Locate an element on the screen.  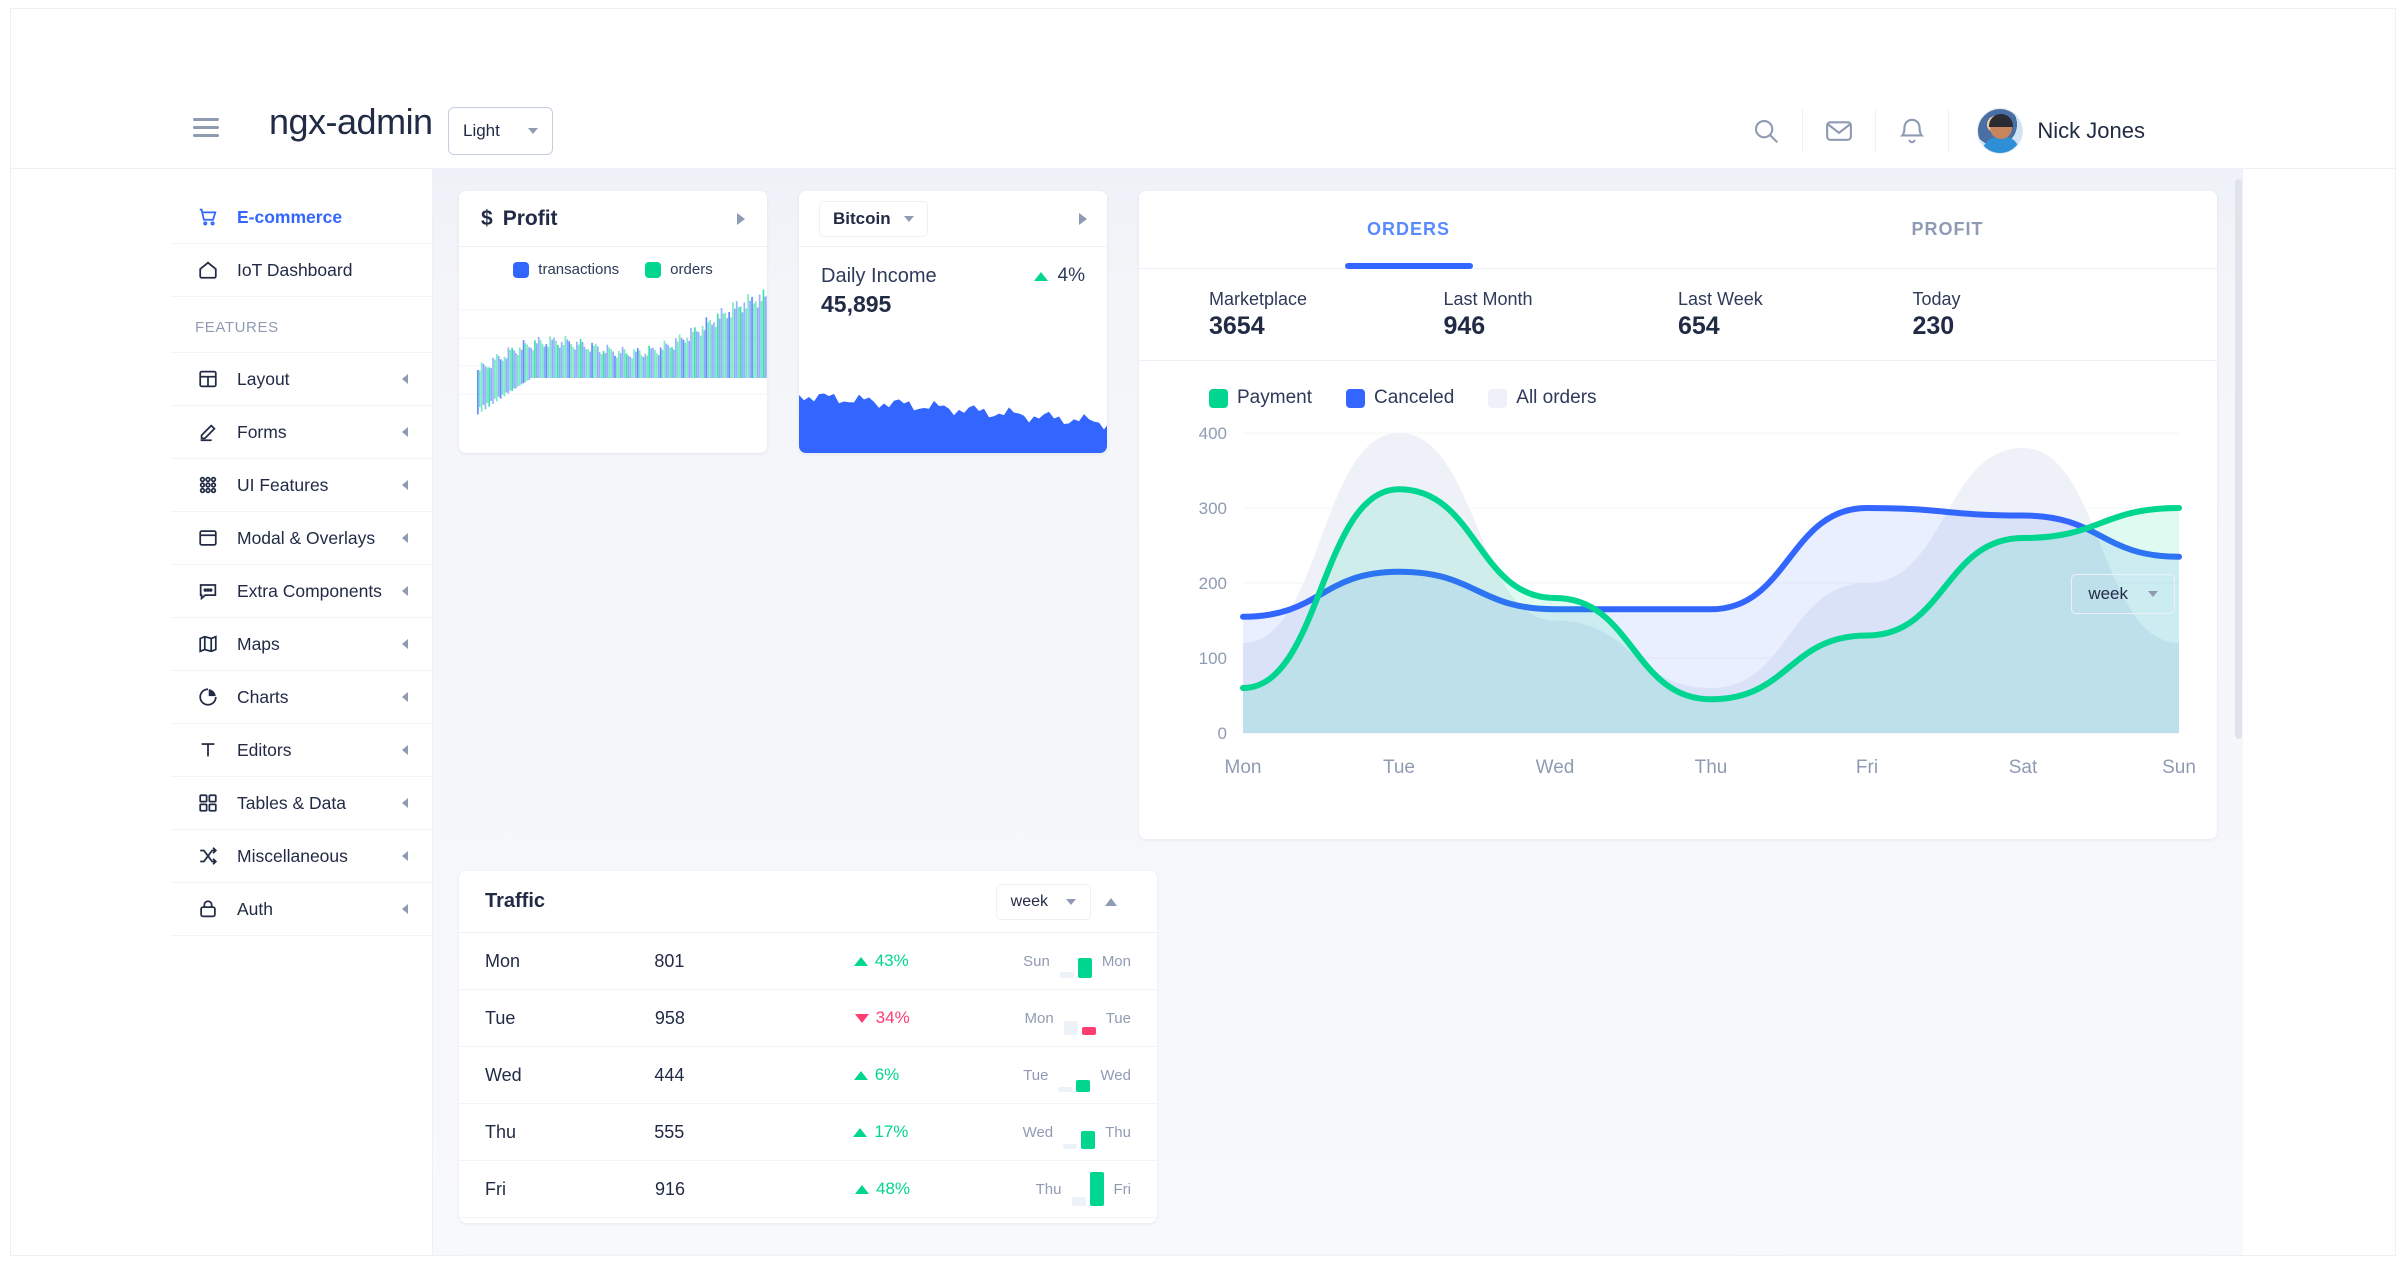
stat-value: 946 is located at coordinates (1464, 325).